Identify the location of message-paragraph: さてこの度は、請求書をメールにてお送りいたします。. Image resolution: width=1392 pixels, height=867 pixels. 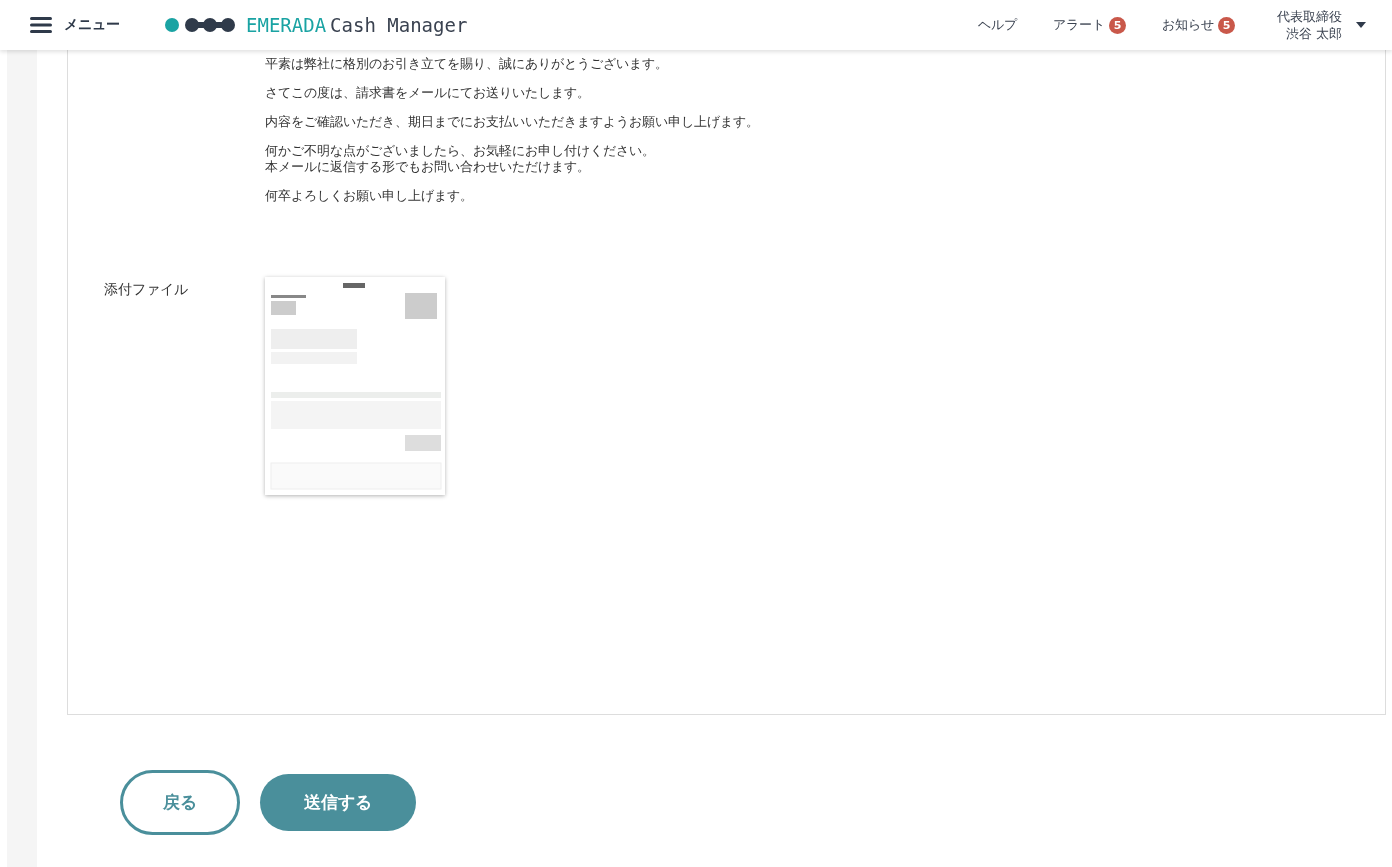
(428, 93).